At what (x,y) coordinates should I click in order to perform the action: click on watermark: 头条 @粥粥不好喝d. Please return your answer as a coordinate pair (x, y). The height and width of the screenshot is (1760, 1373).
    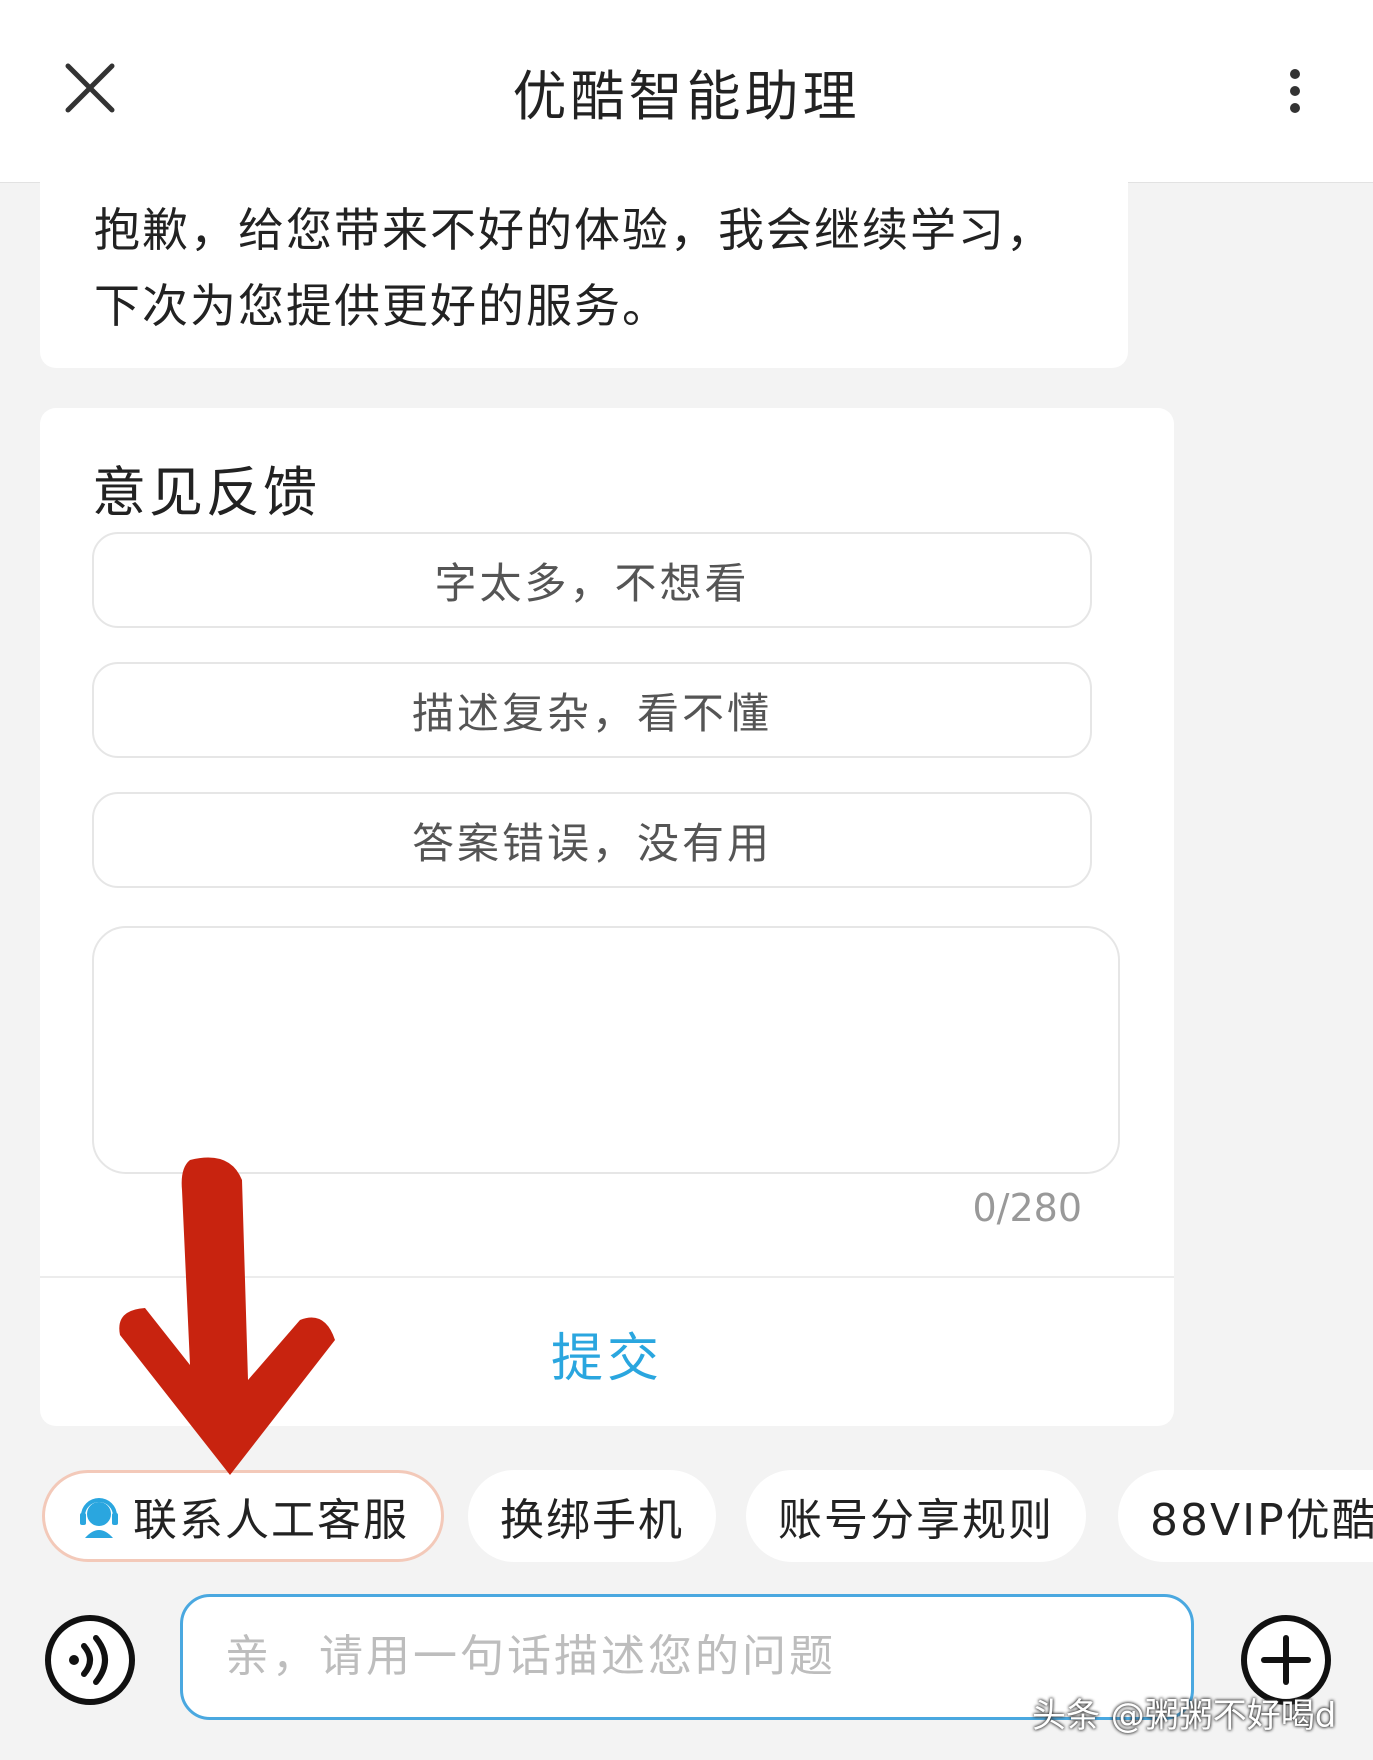
    Looking at the image, I should click on (1184, 1716).